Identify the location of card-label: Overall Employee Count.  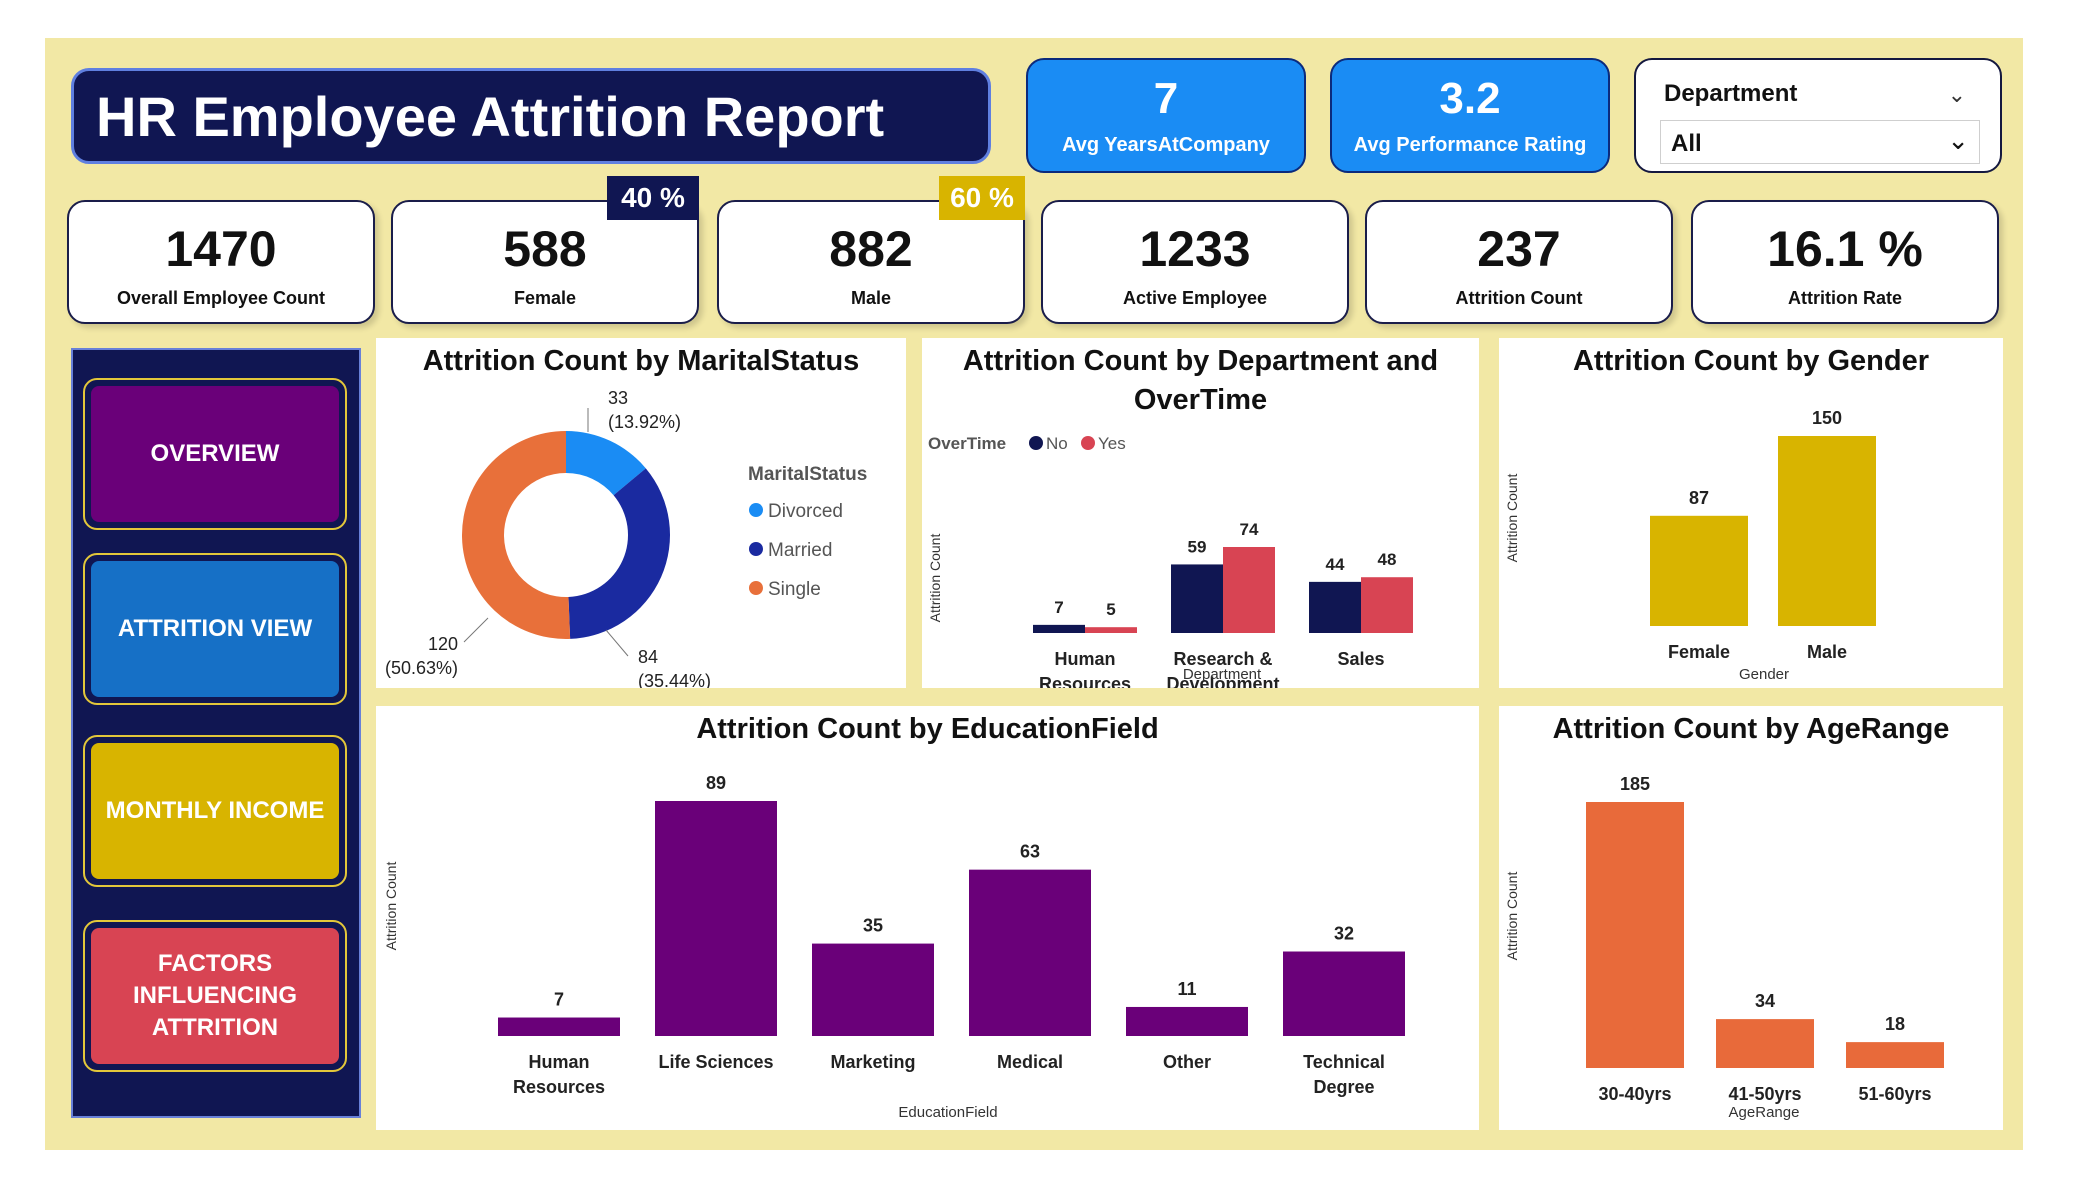
(221, 298).